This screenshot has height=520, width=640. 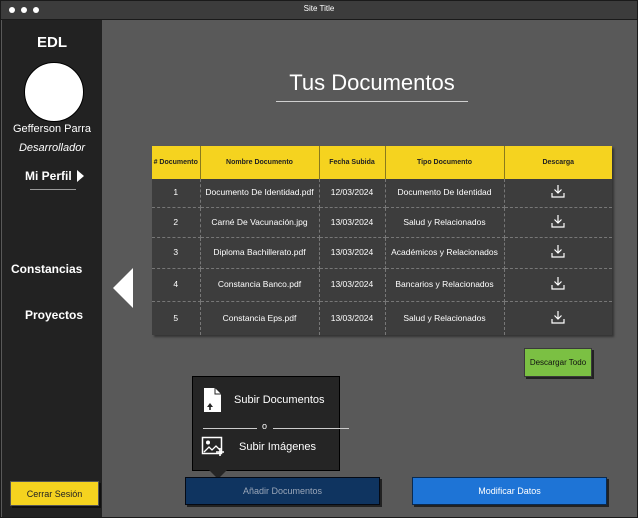 What do you see at coordinates (176, 253) in the screenshot?
I see `cell-number: 3` at bounding box center [176, 253].